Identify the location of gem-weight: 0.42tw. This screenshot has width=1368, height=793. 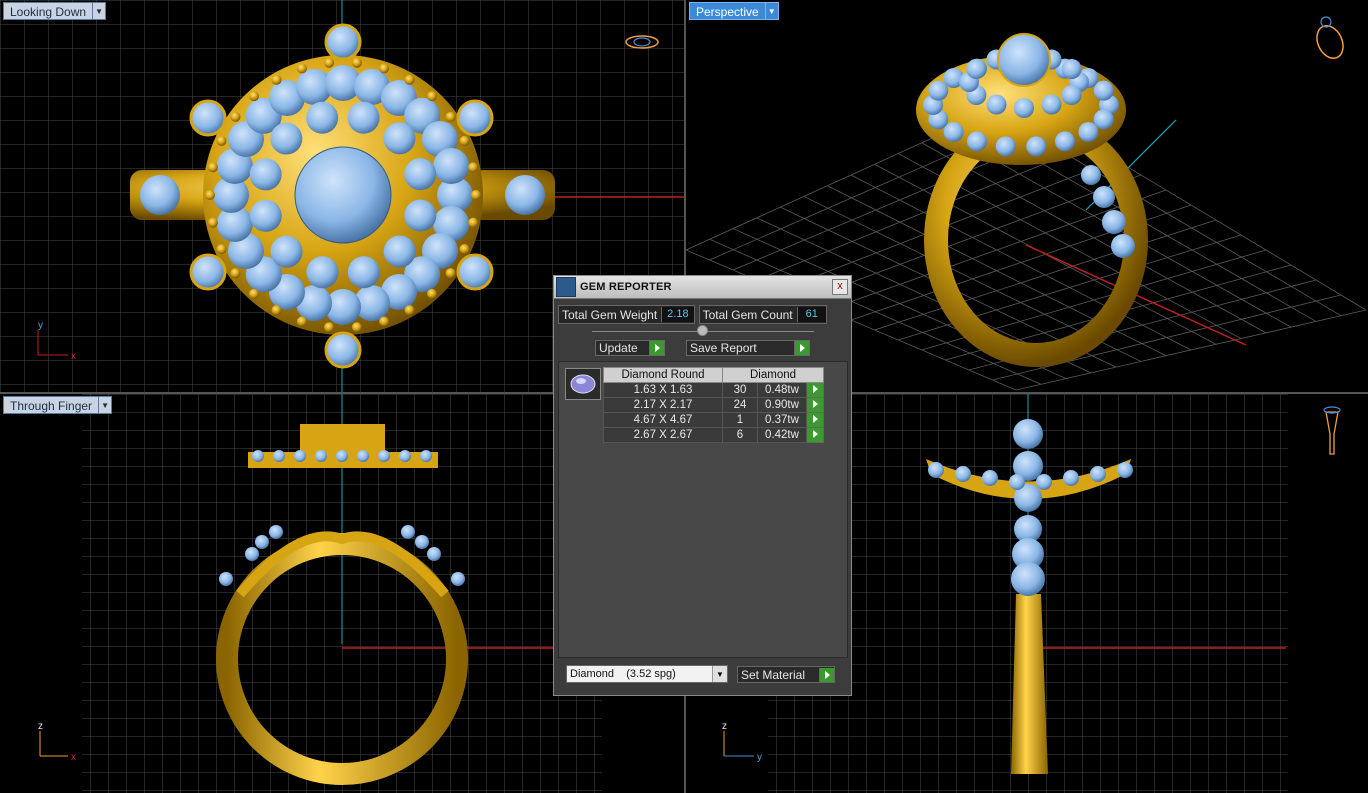
(782, 435).